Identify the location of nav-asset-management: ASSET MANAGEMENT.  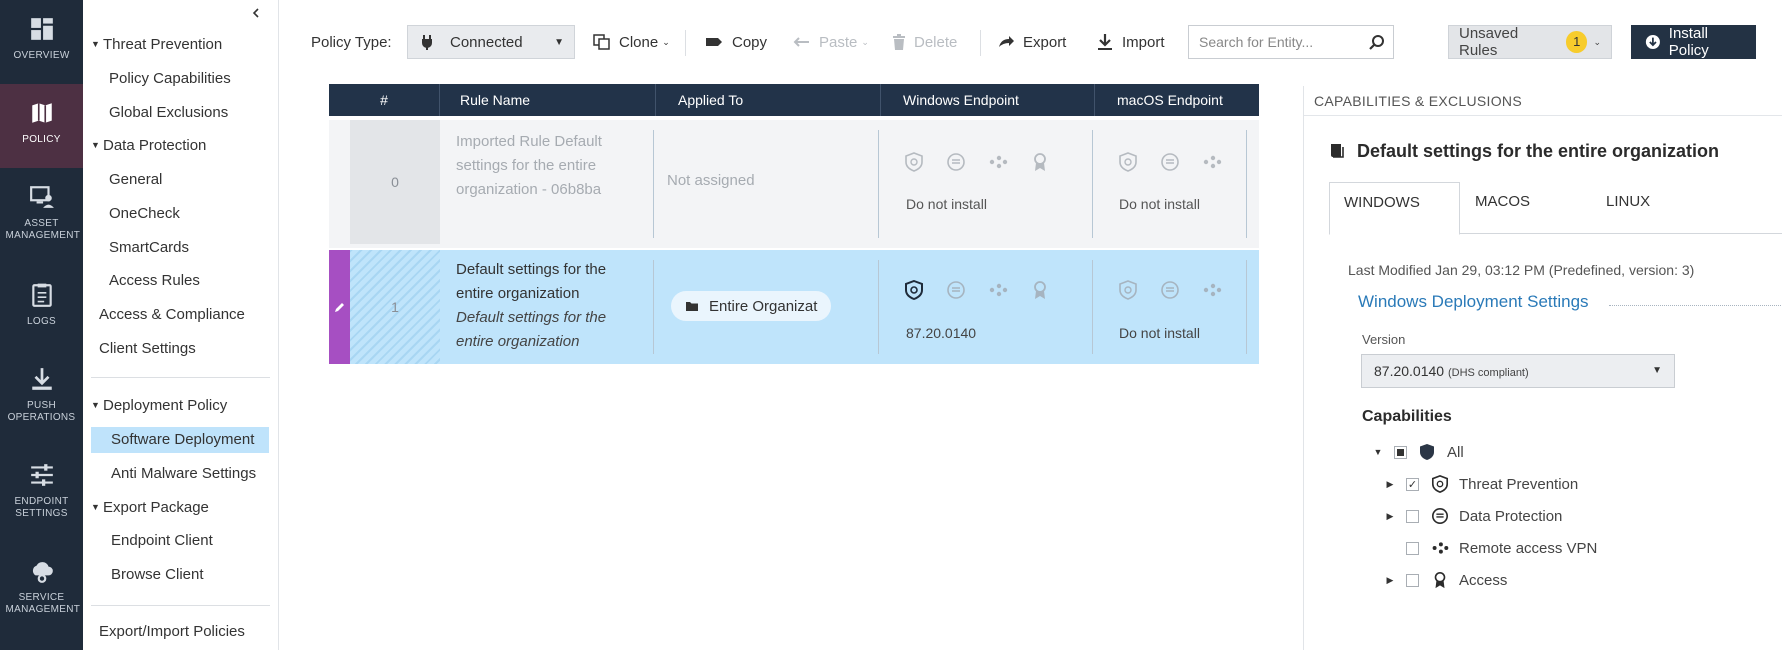
(41, 210).